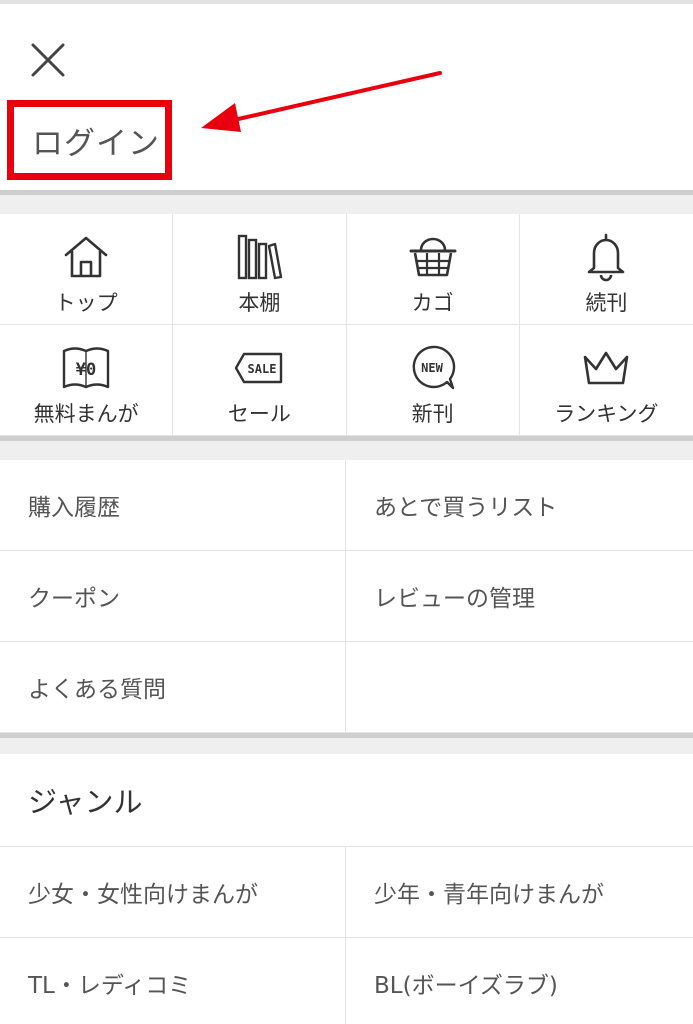  I want to click on bell-icon, so click(606, 257).